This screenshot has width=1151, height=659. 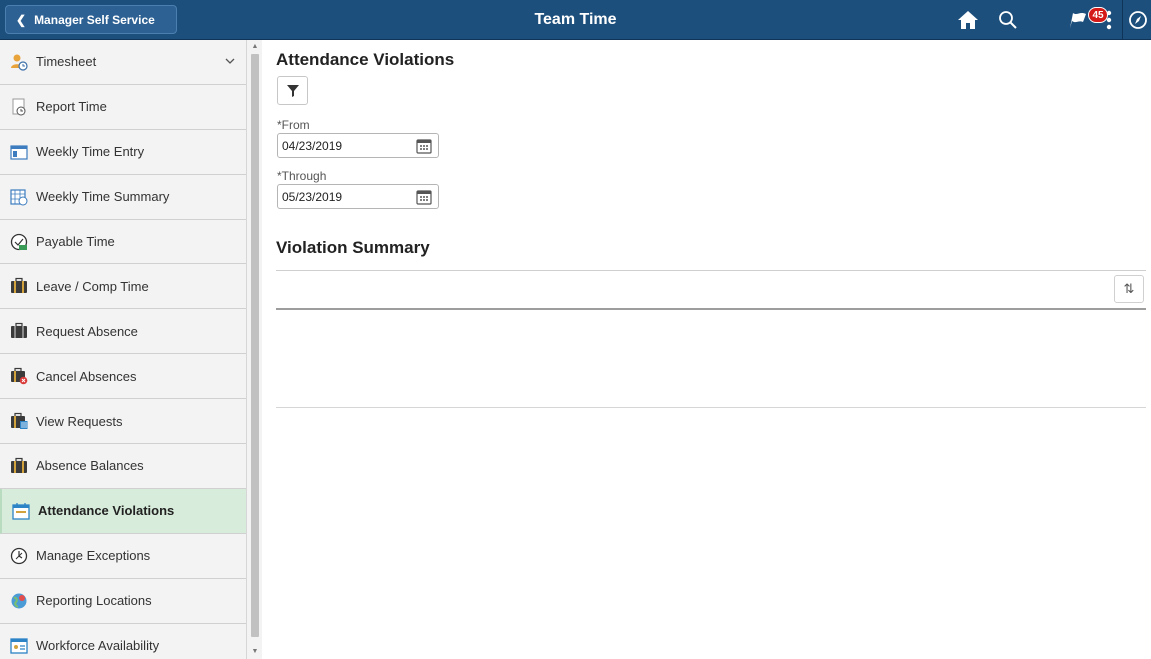 I want to click on scroll-down-arrow-icon: ▼, so click(x=255, y=652).